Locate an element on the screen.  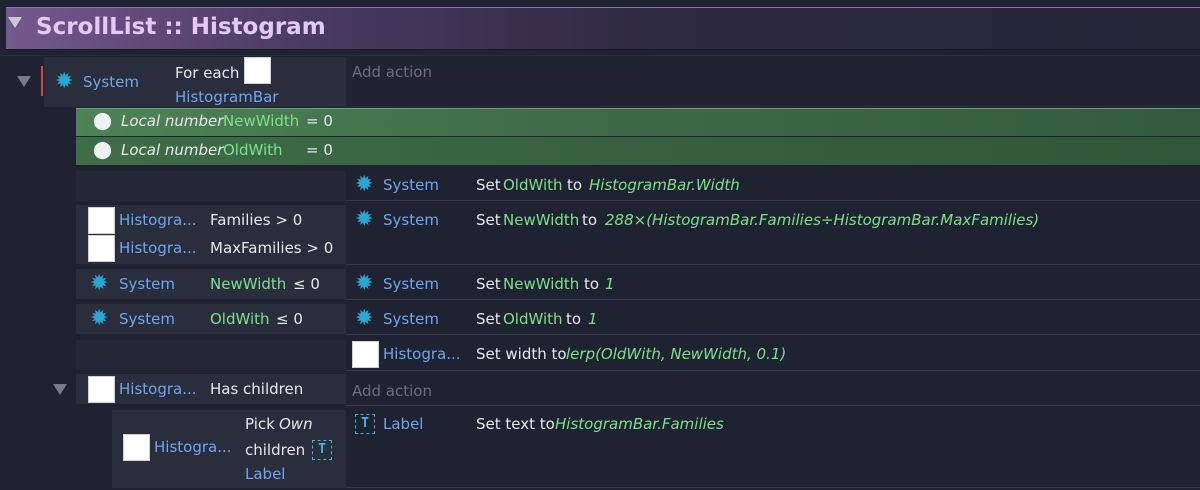
action-text: Set width to is located at coordinates (521, 354).